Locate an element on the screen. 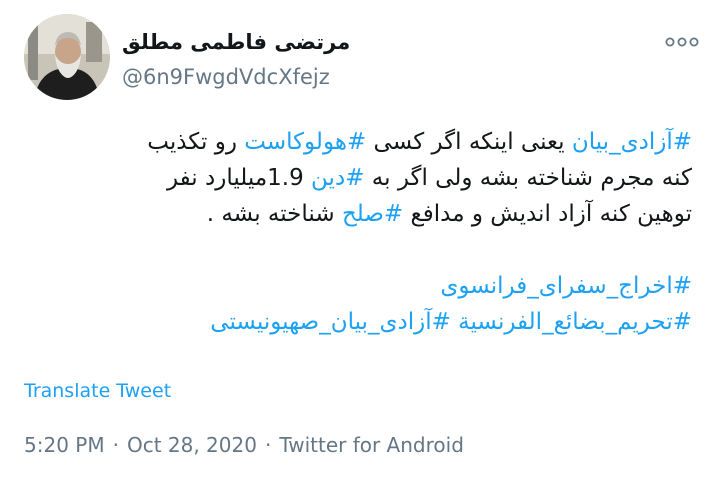  avatar is located at coordinates (67, 57).